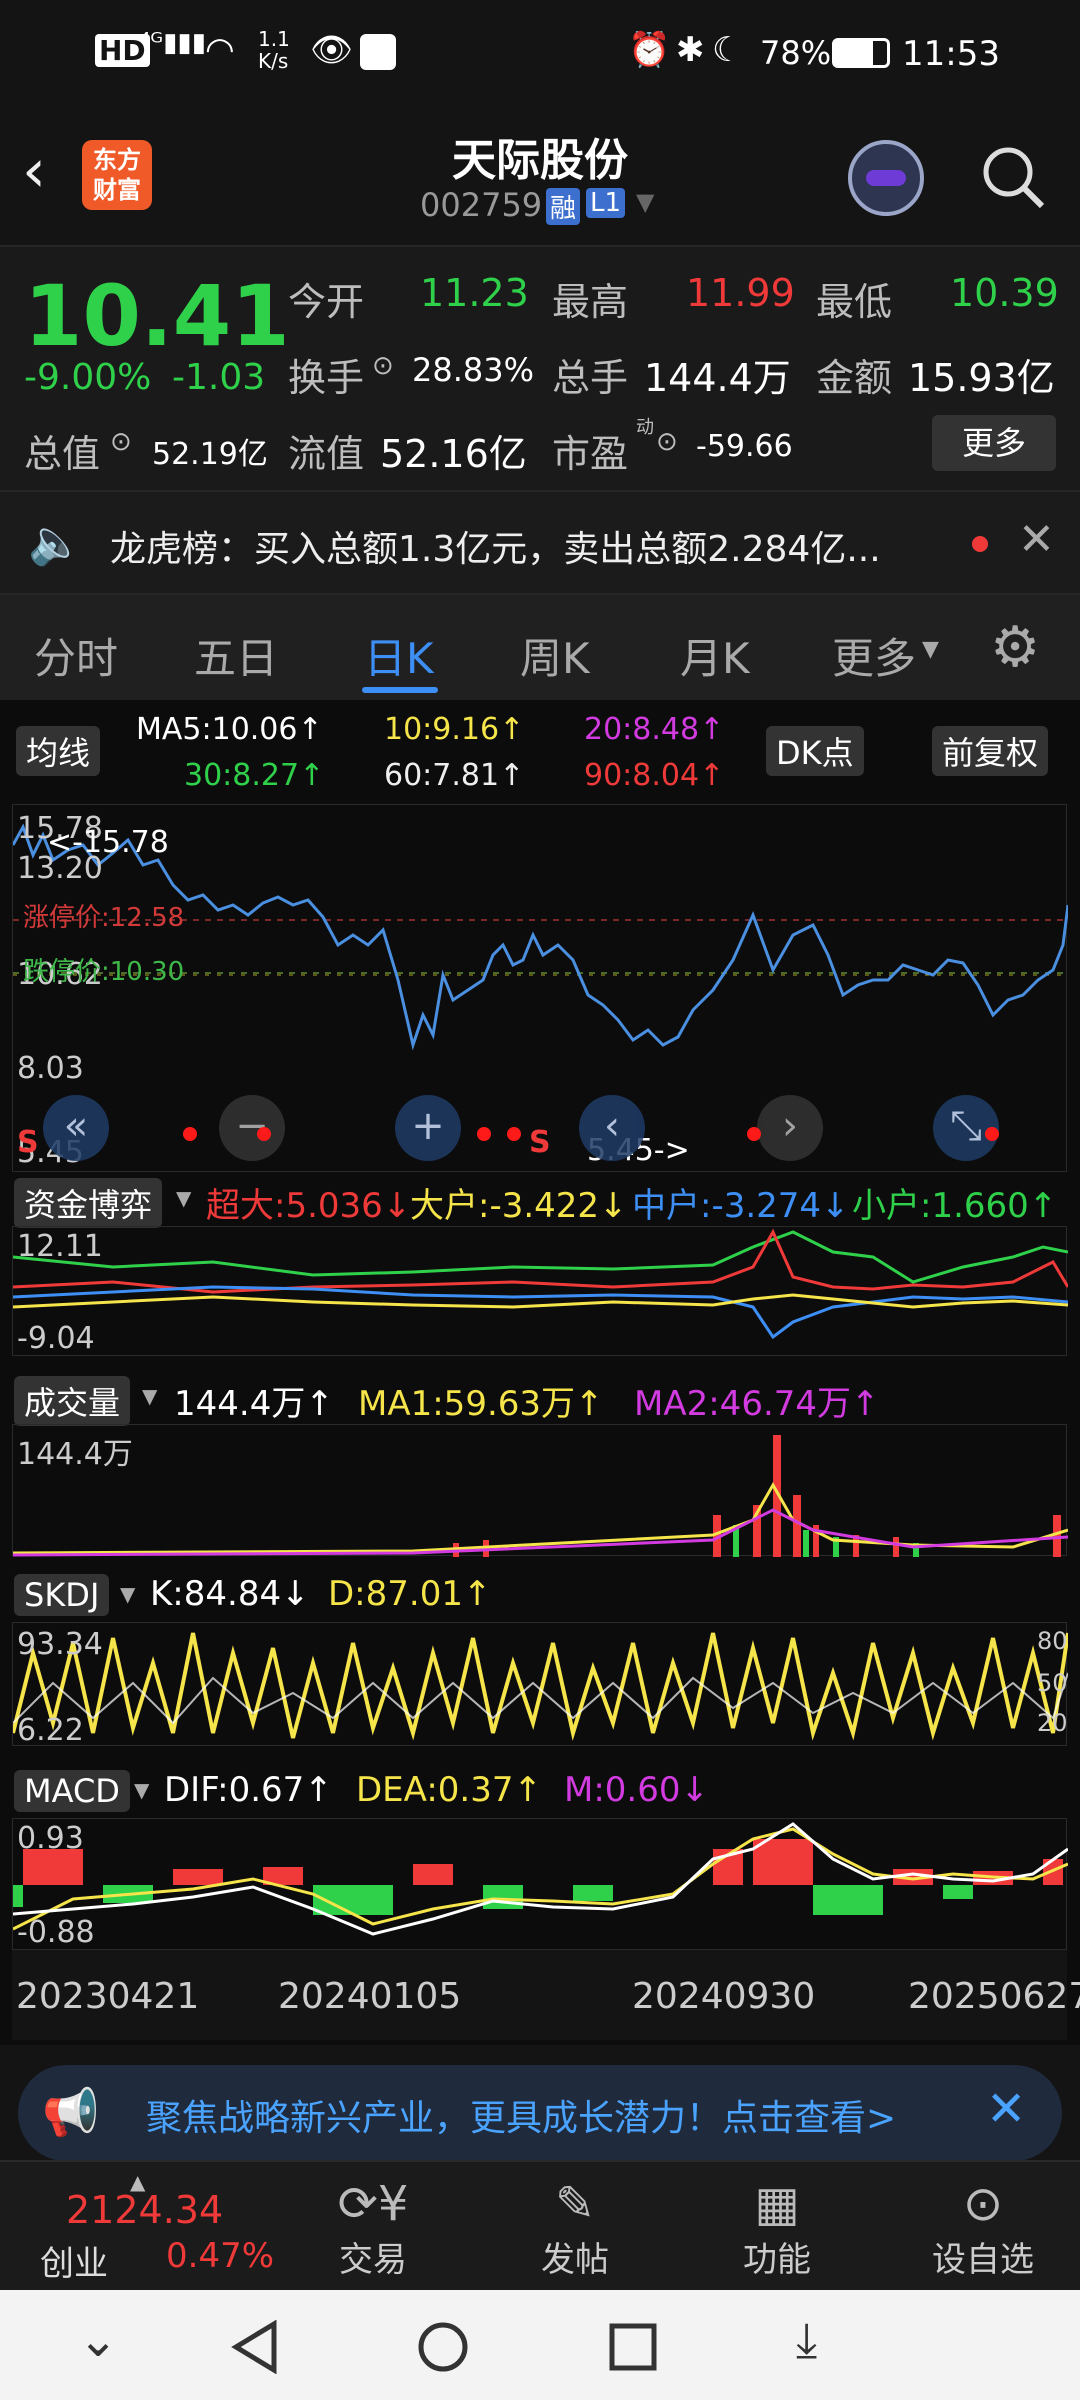 This screenshot has height=2400, width=1080. Describe the element at coordinates (473, 370) in the screenshot. I see `turnover-value: 28.83%` at that location.